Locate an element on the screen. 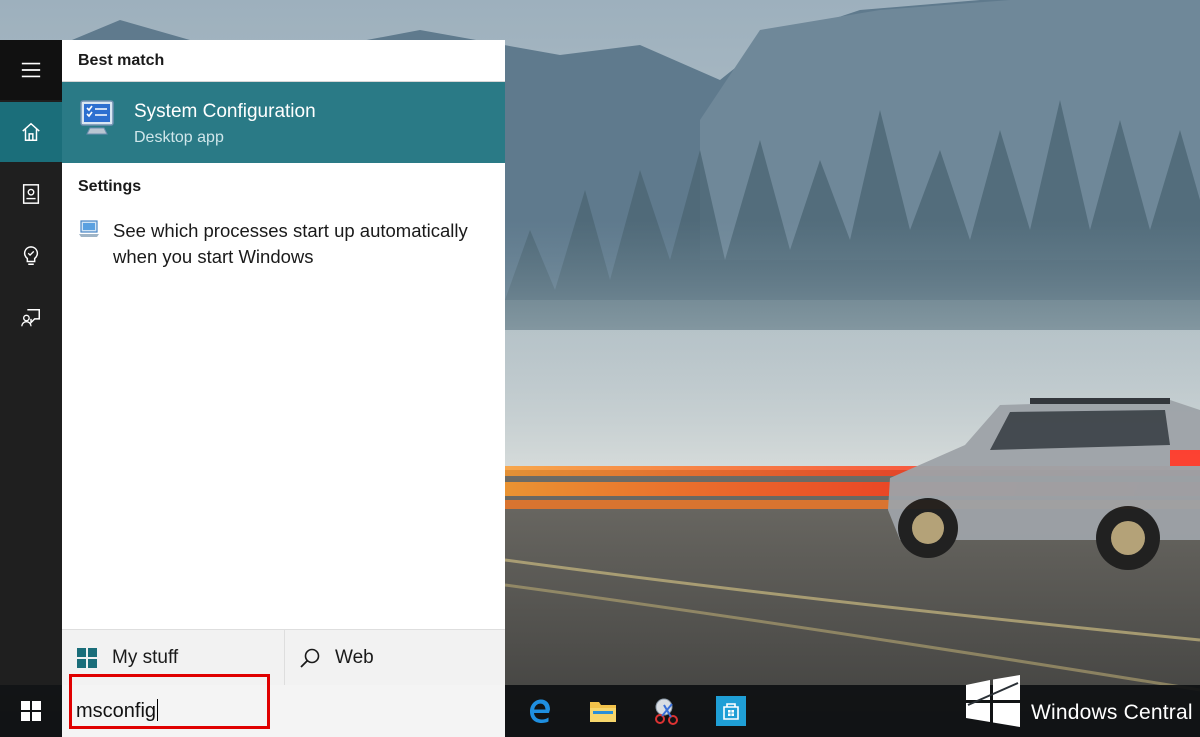 The height and width of the screenshot is (737, 1200). reminders-icon is located at coordinates (31, 255).